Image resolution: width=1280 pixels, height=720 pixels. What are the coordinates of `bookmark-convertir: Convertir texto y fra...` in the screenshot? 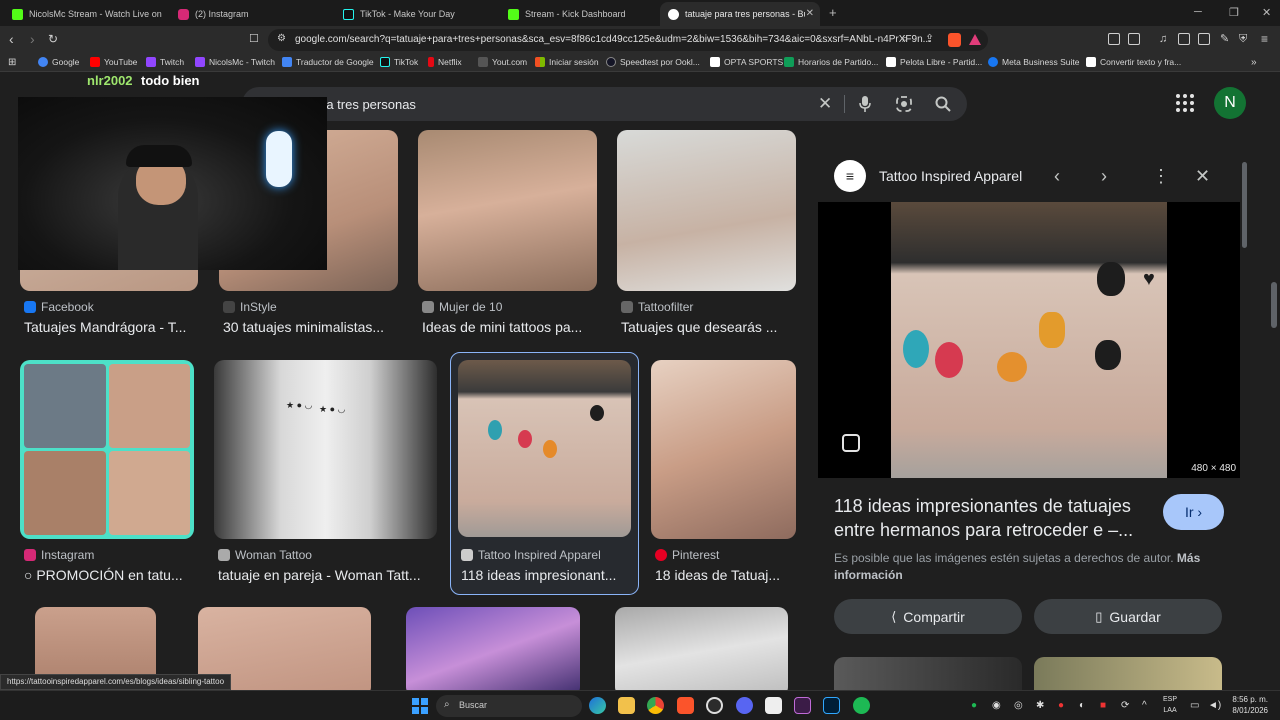 It's located at (1133, 62).